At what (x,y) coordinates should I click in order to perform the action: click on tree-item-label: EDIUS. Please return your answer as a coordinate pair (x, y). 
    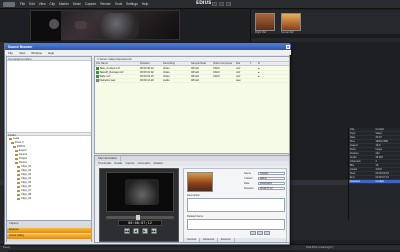
    Looking at the image, I should click on (21, 146).